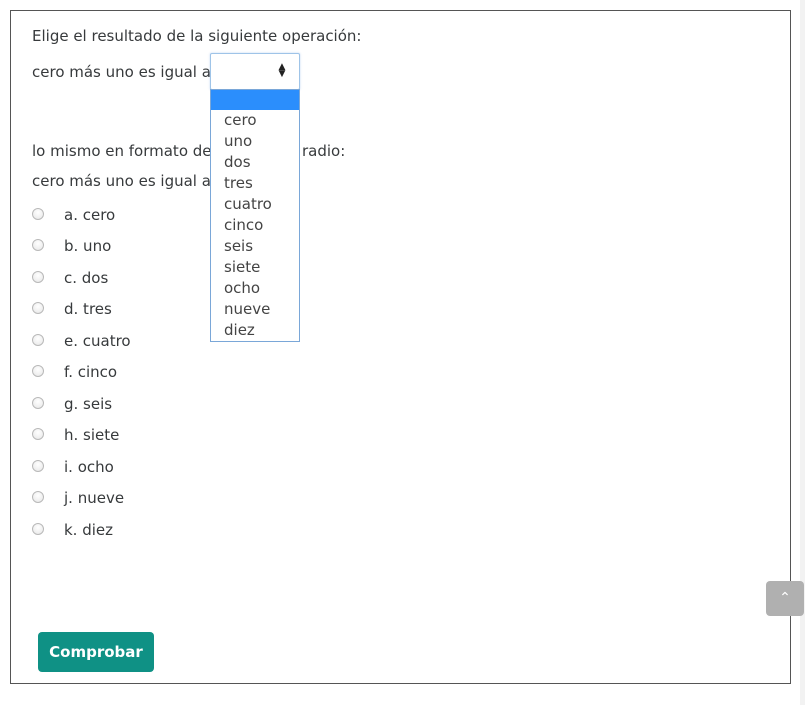 This screenshot has width=805, height=705. What do you see at coordinates (255, 71) in the screenshot?
I see `answer-select: ▲ ▼` at bounding box center [255, 71].